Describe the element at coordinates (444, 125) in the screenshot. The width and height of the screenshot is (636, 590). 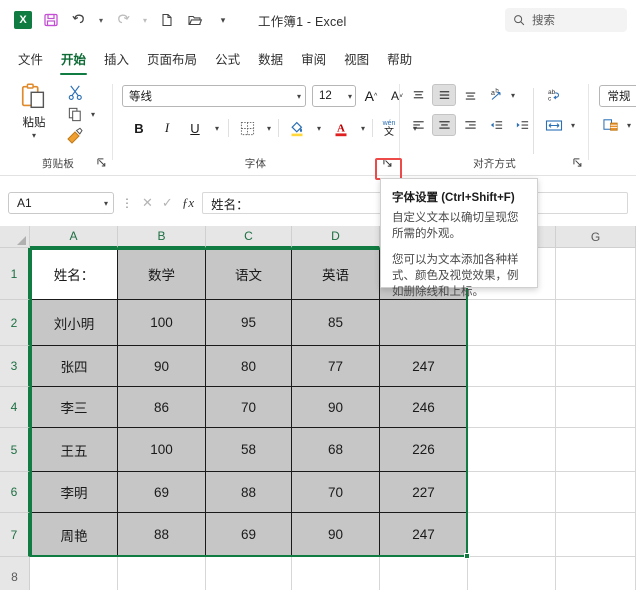
I see `align-center-icon` at that location.